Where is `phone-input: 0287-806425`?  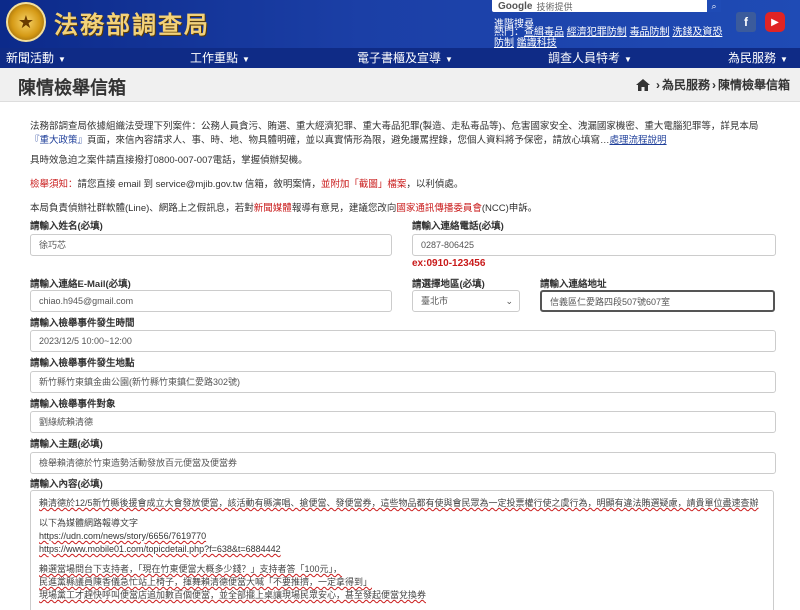
phone-input: 0287-806425 is located at coordinates (594, 245).